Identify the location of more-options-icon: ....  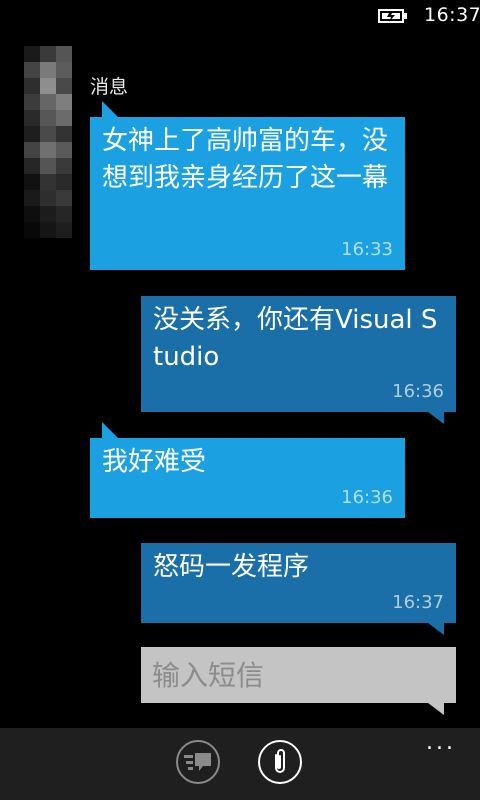
(441, 743).